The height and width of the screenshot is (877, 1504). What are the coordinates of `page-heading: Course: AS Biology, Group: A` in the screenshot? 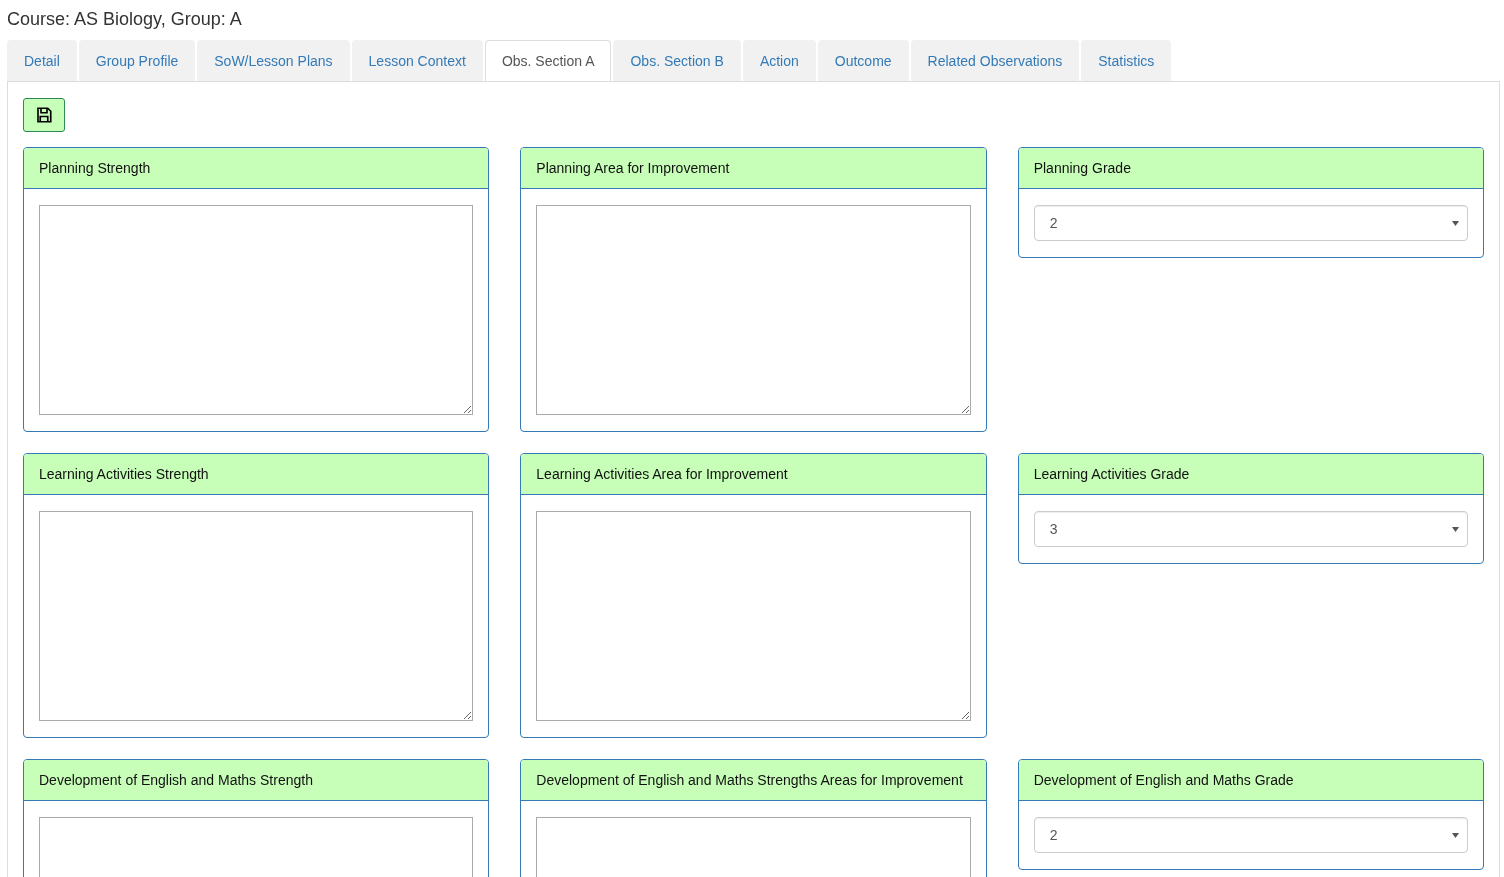 It's located at (125, 19).